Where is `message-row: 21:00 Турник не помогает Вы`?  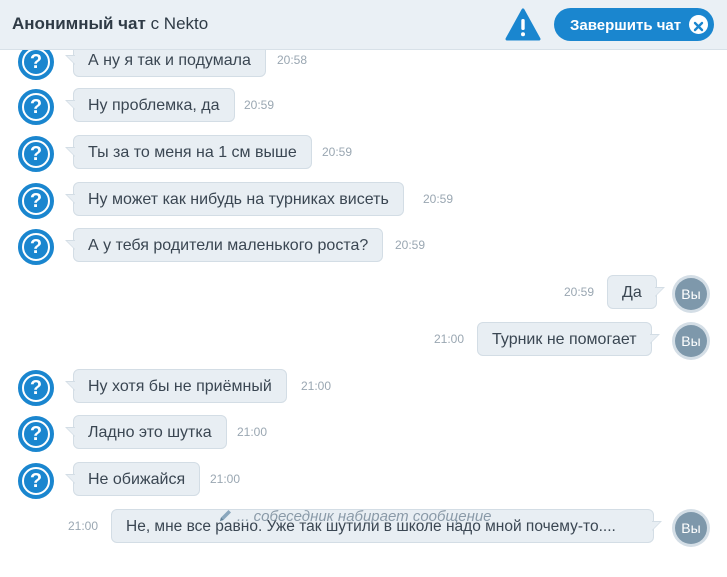
message-row: 21:00 Турник не помогает Вы is located at coordinates (363, 342).